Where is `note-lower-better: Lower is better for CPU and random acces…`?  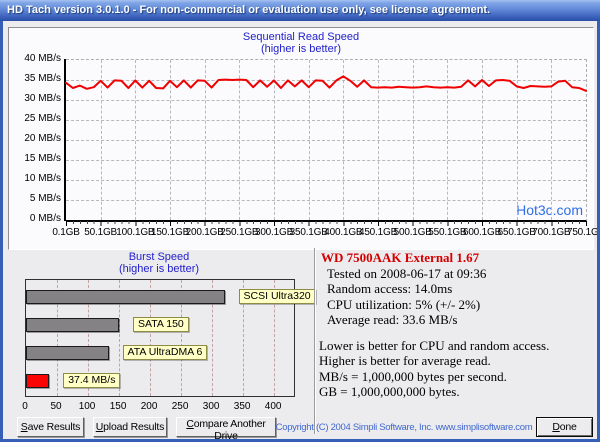 note-lower-better: Lower is better for CPU and random acces… is located at coordinates (434, 345).